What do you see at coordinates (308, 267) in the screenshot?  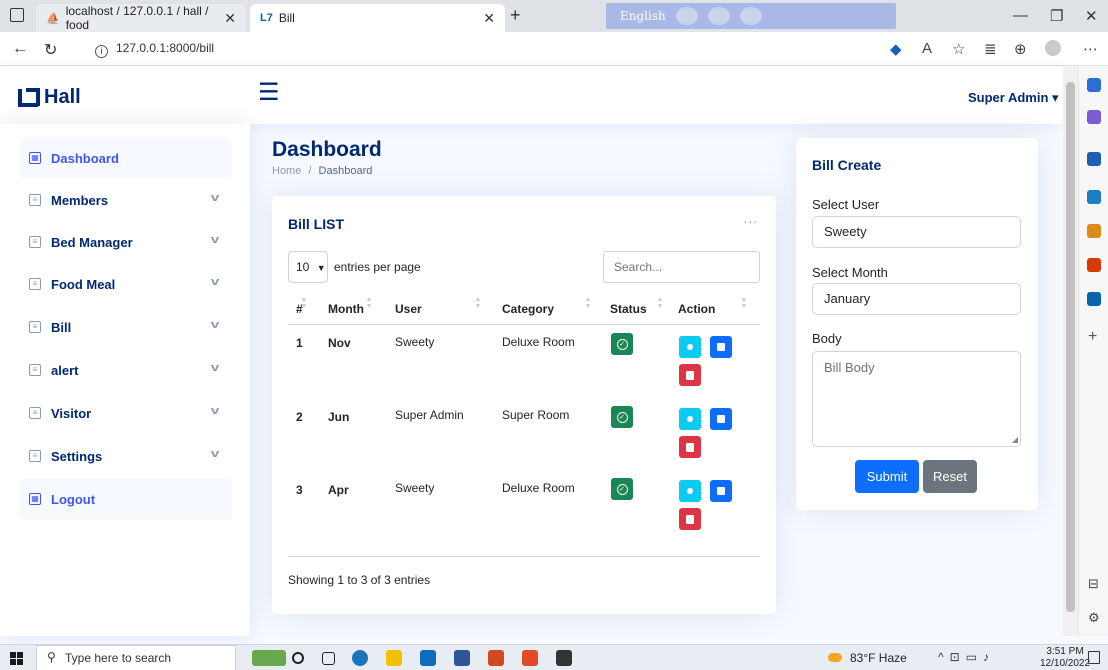 I see `entries-per-page-select: 10 ▼` at bounding box center [308, 267].